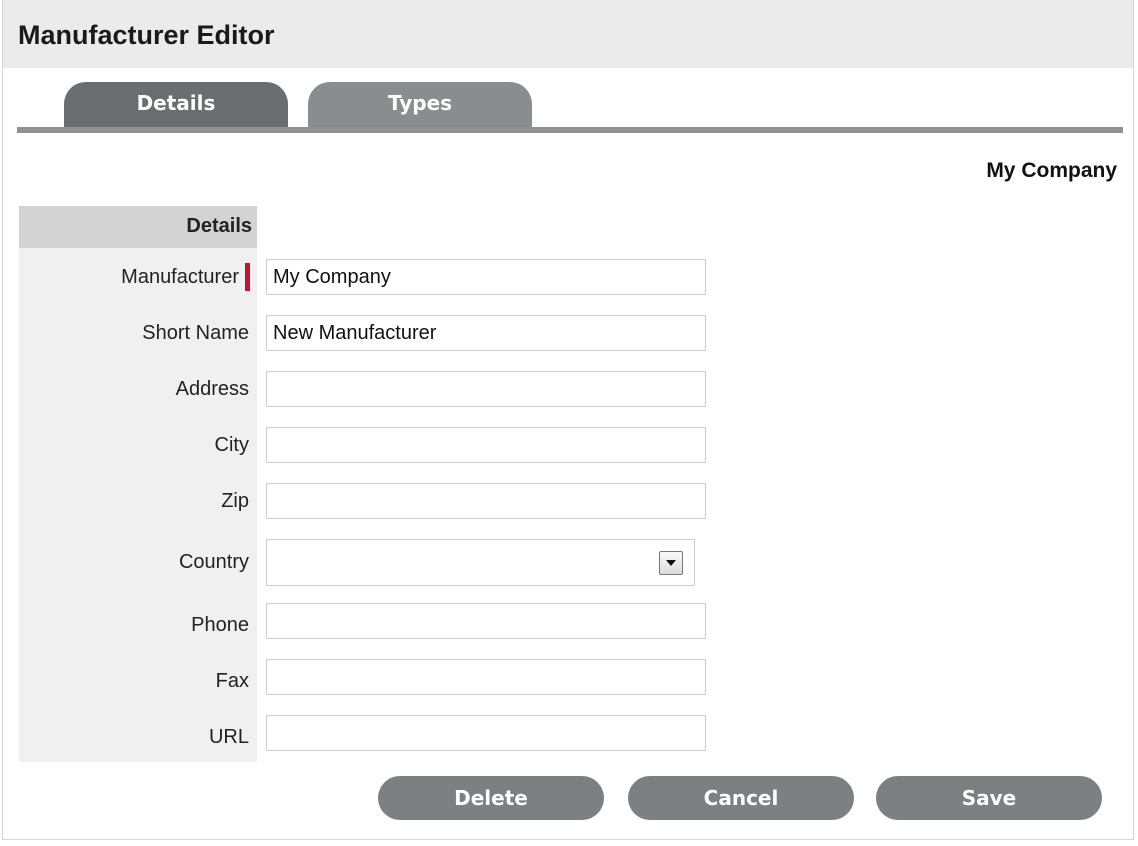 The width and height of the screenshot is (1138, 846). What do you see at coordinates (480, 562) in the screenshot?
I see `country-select` at bounding box center [480, 562].